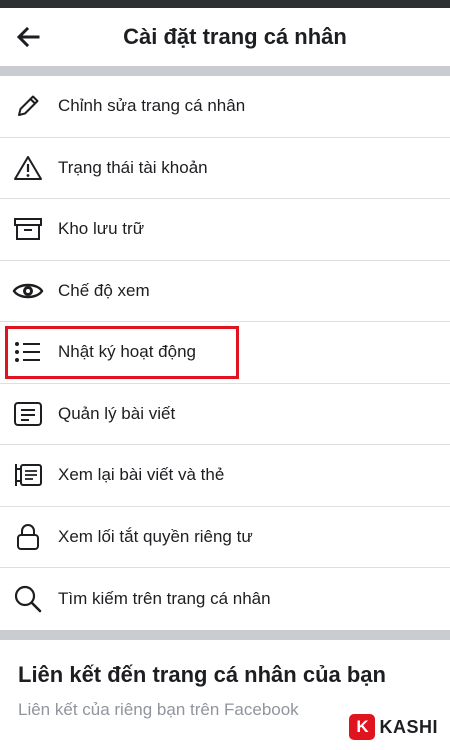 The height and width of the screenshot is (750, 450). What do you see at coordinates (28, 537) in the screenshot?
I see `lock-icon` at bounding box center [28, 537].